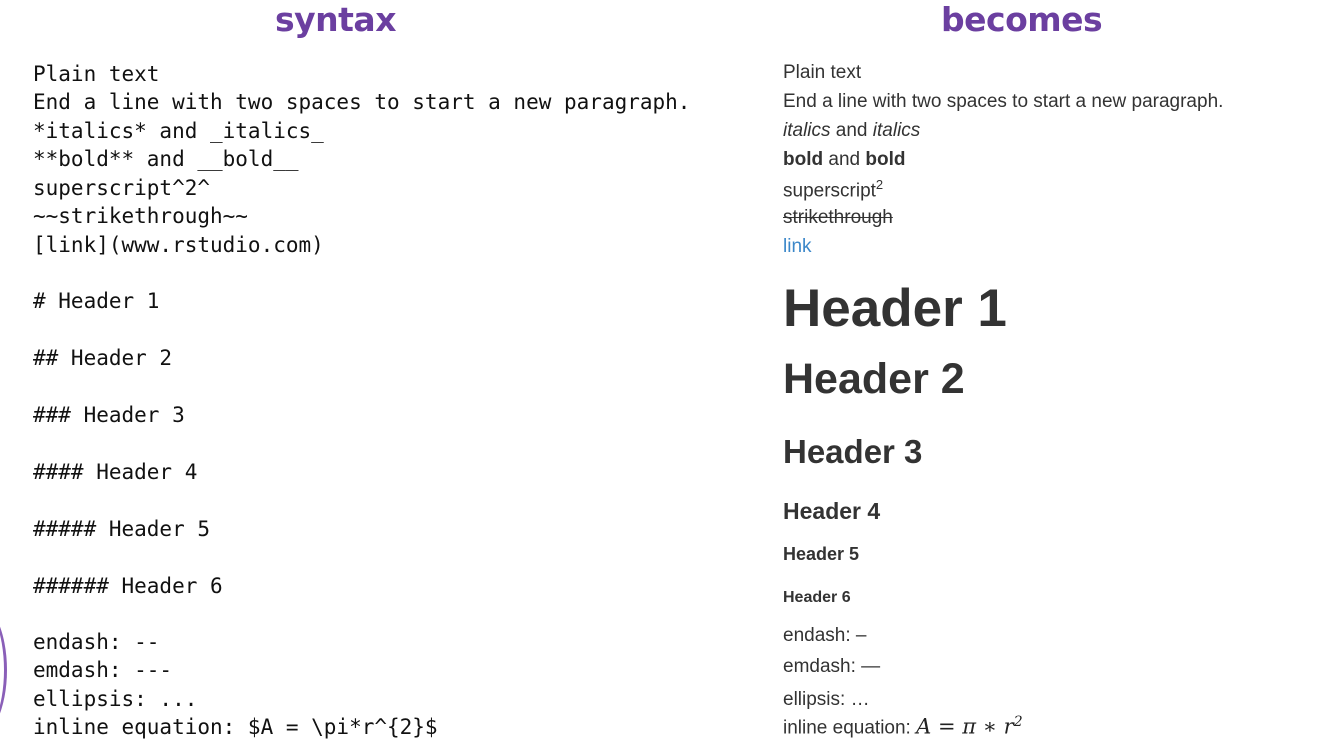  What do you see at coordinates (832, 511) in the screenshot?
I see `output-header-4: Header 4` at bounding box center [832, 511].